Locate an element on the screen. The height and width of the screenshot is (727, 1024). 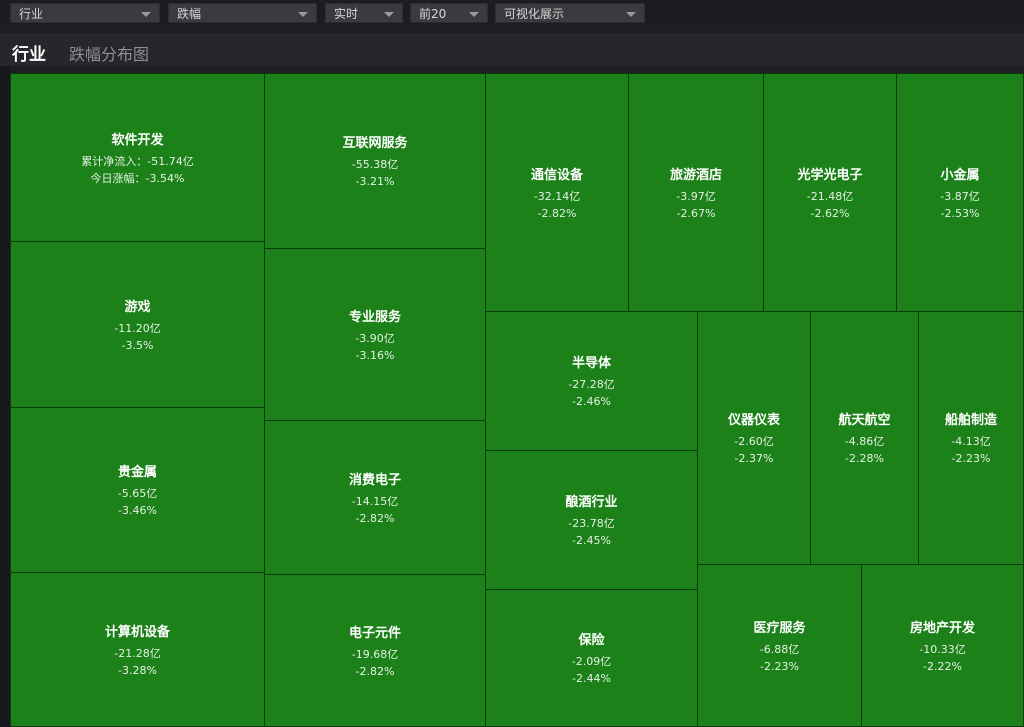
cell-pct: -2.62% is located at coordinates (830, 213).